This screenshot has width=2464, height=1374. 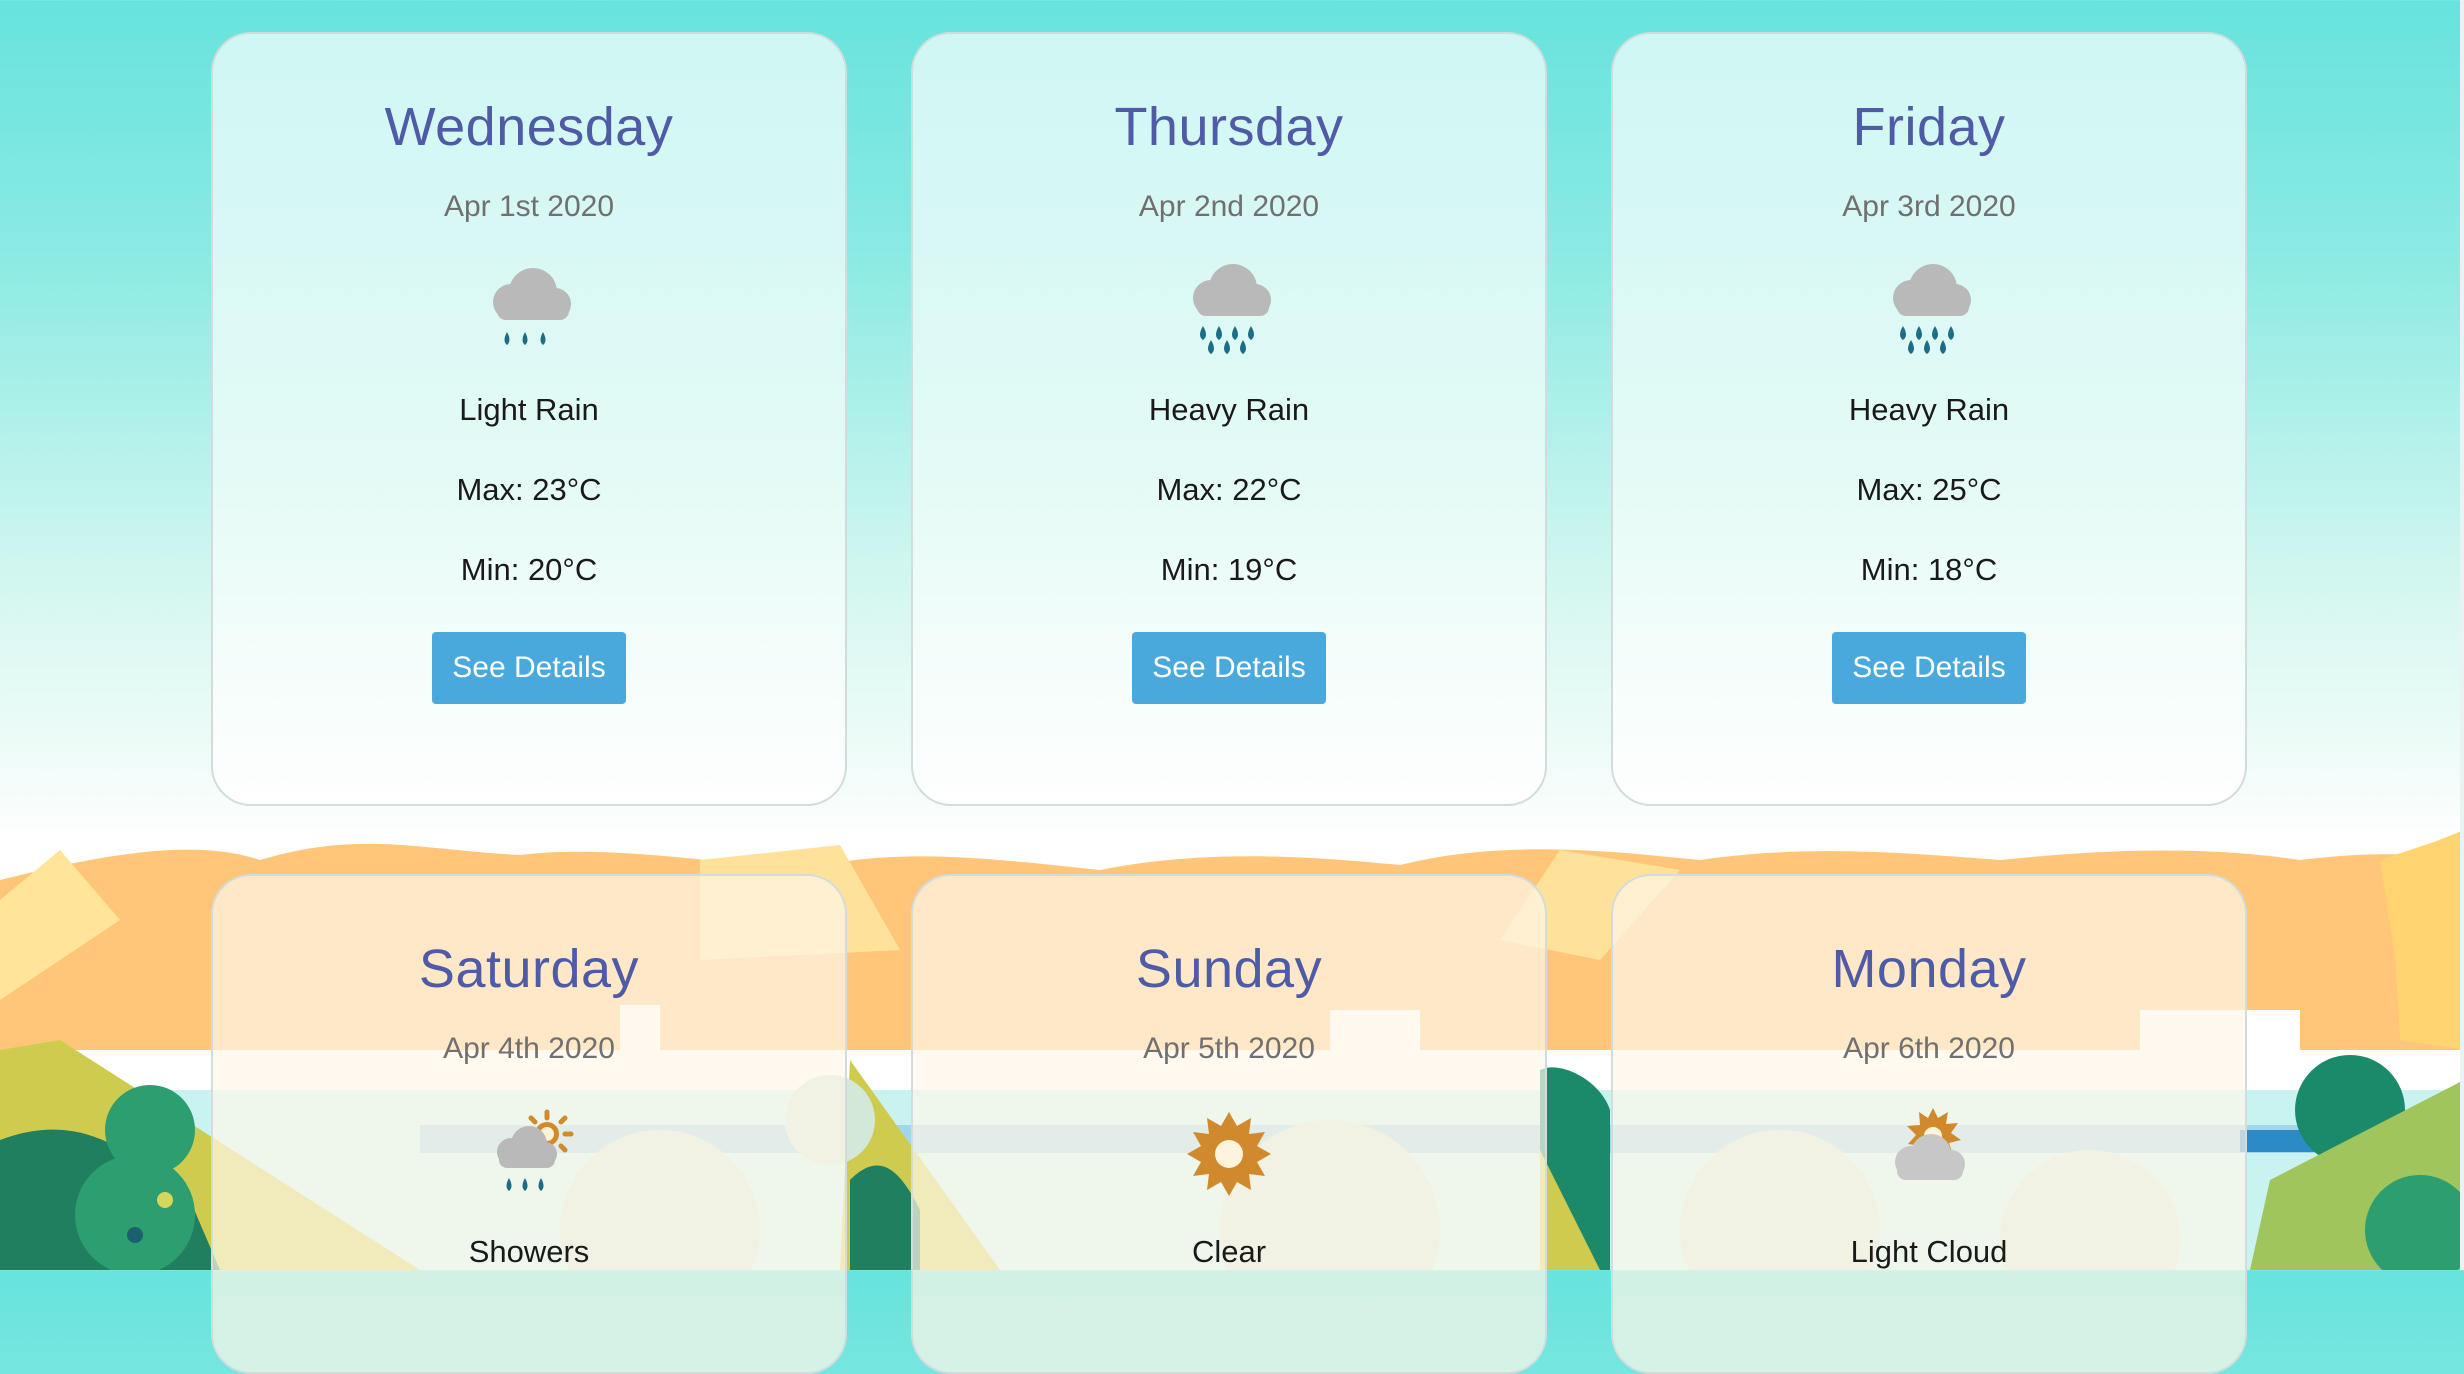 I want to click on day-title: Sunday, so click(x=1229, y=969).